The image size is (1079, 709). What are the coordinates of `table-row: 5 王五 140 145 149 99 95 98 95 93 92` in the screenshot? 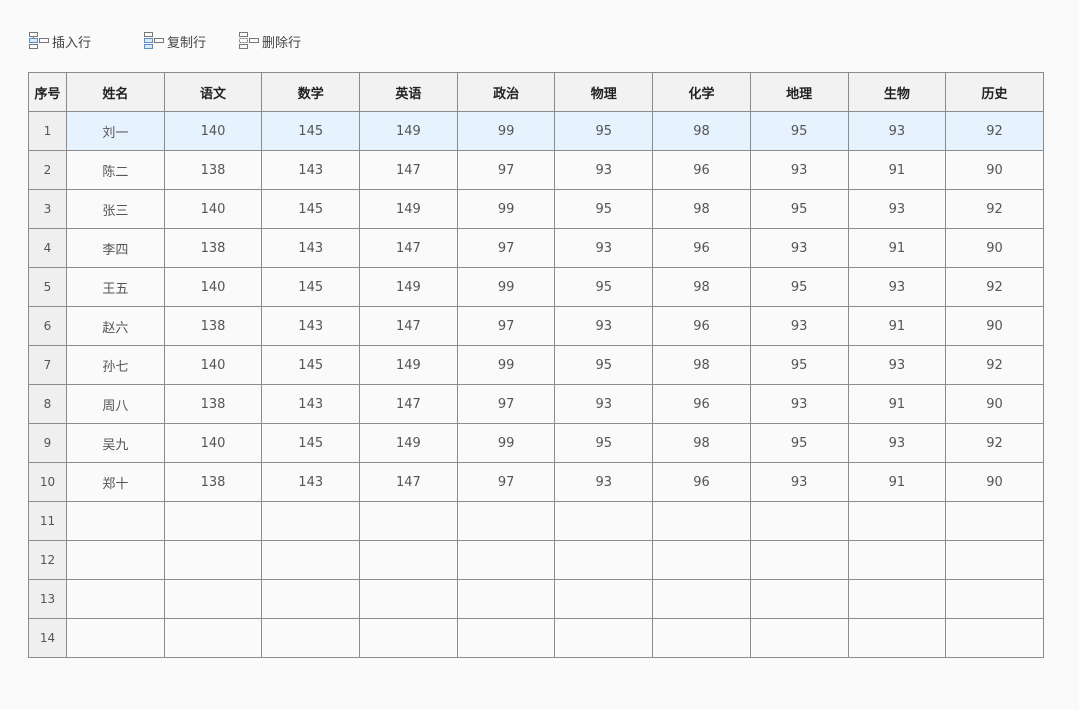 It's located at (536, 287).